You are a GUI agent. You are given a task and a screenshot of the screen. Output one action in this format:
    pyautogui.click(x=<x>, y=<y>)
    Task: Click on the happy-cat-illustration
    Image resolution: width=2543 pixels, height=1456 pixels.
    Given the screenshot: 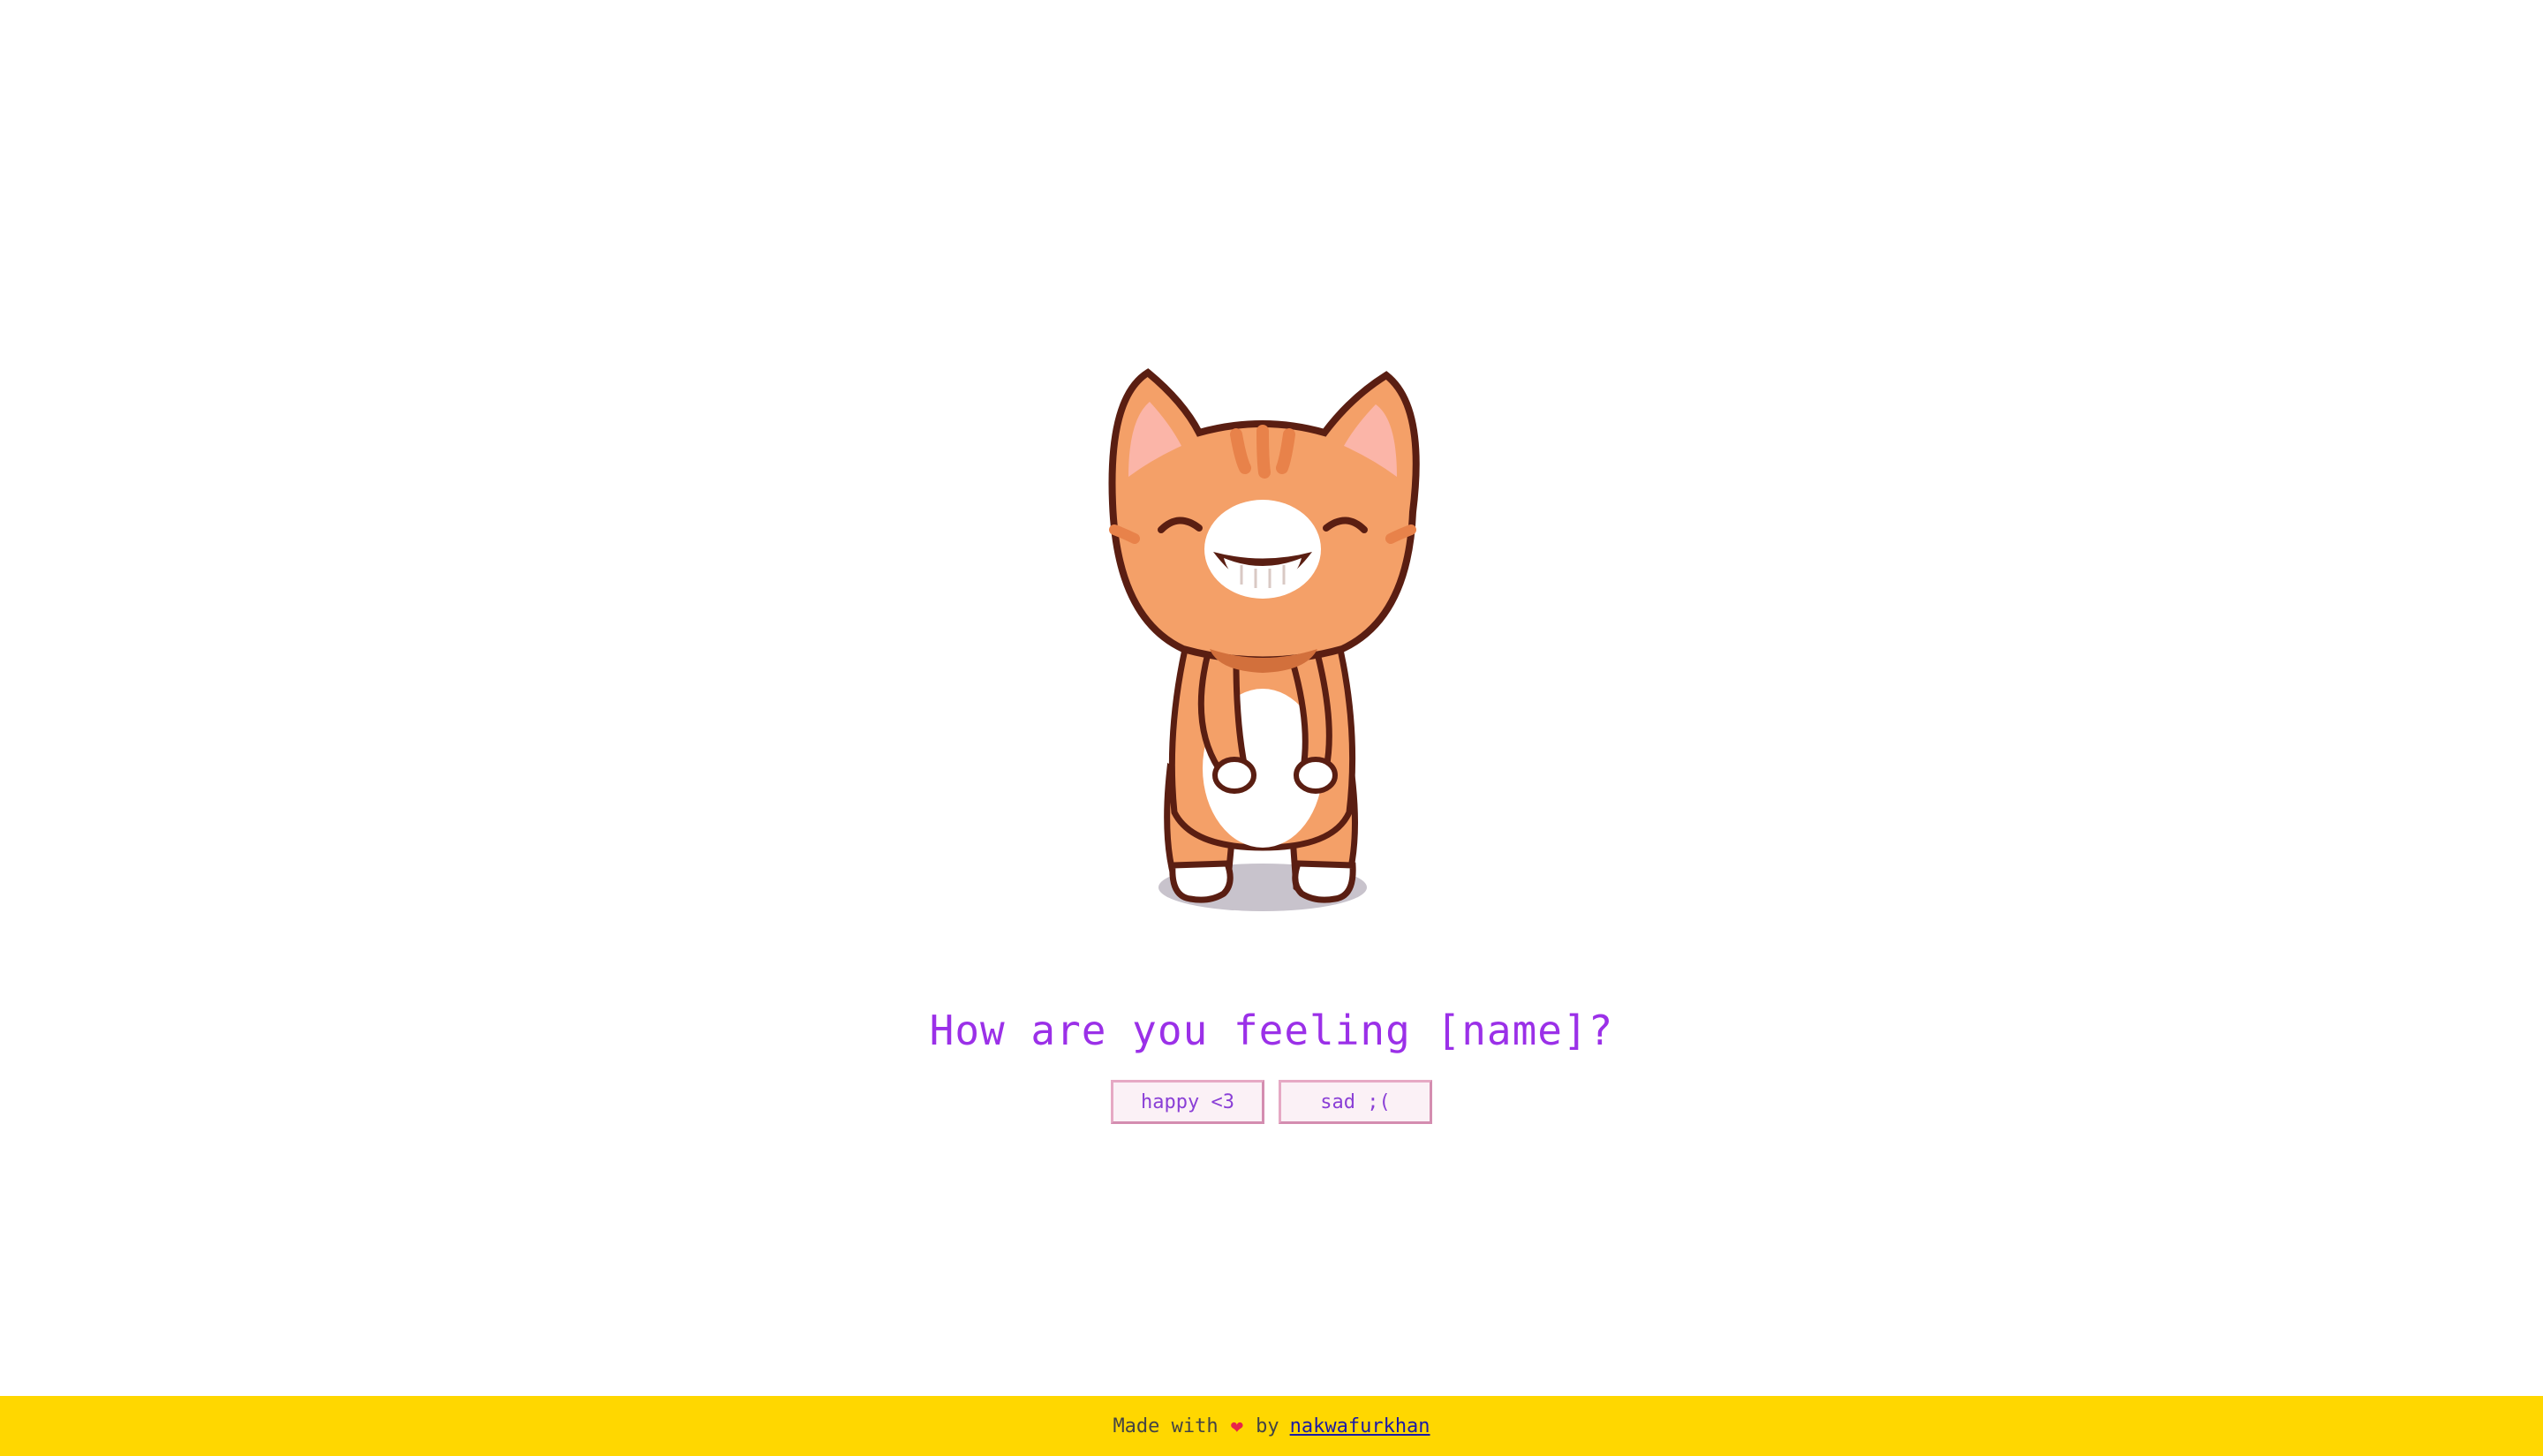 What is the action you would take?
    pyautogui.click(x=1271, y=644)
    